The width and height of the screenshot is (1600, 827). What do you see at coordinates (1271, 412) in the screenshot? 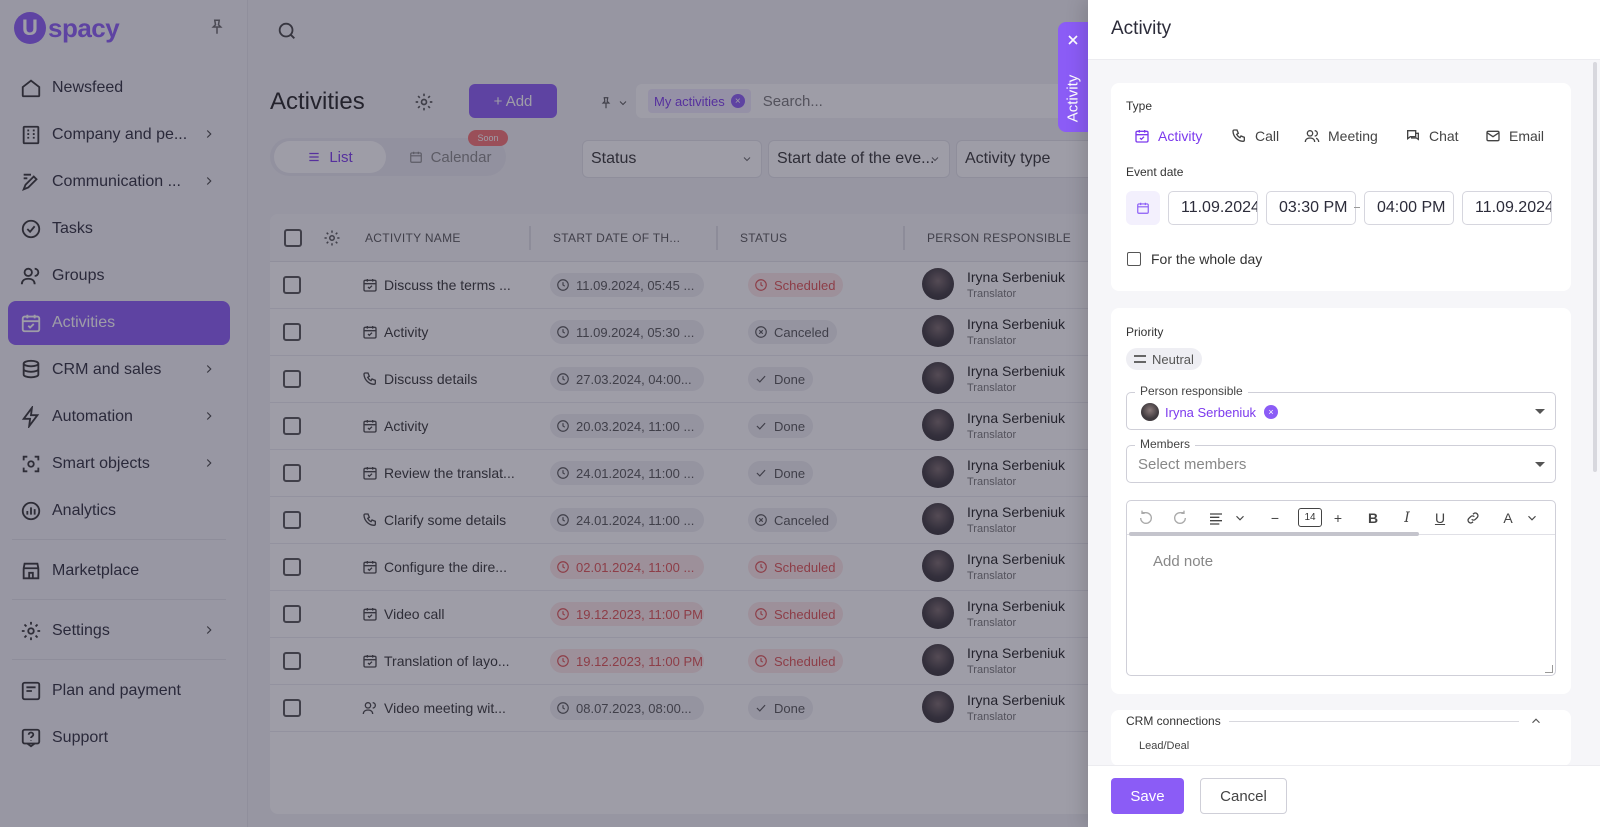
I see `close-icon: ×` at bounding box center [1271, 412].